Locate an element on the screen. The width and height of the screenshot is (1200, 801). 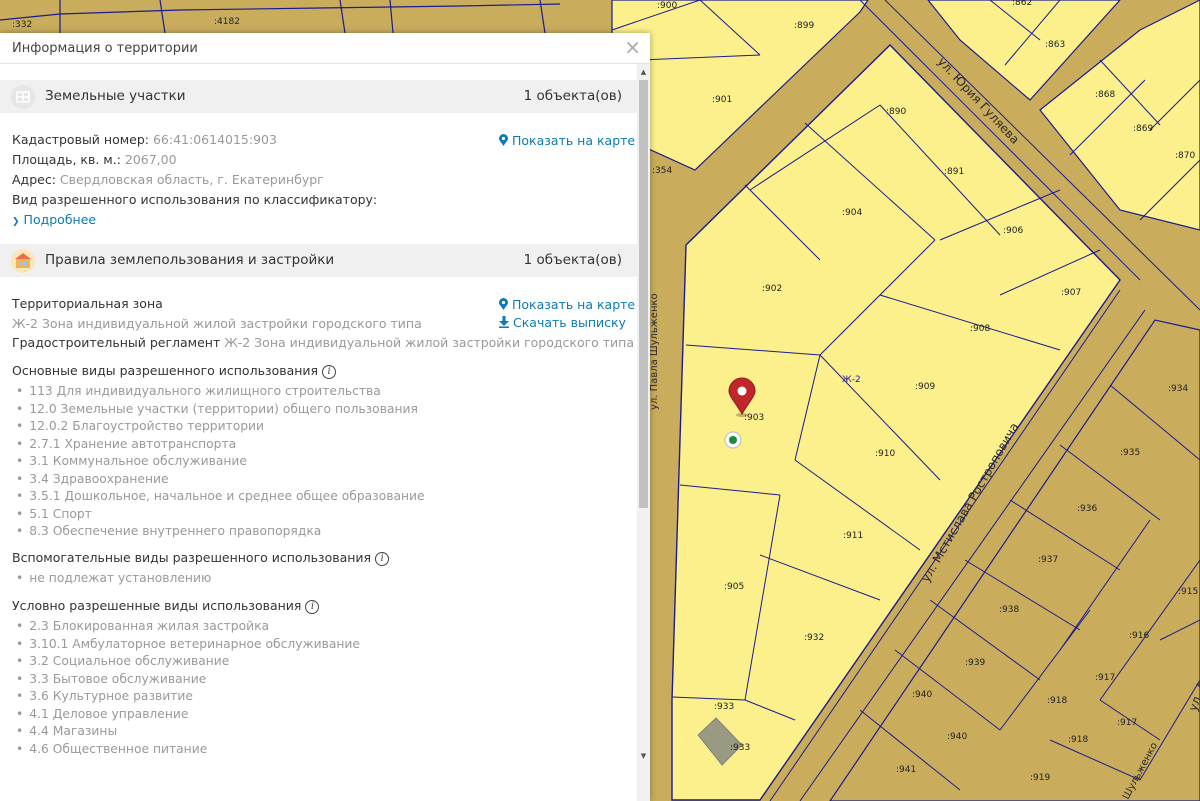
panel-scrollbar: ▲ ▼ is located at coordinates (643, 432).